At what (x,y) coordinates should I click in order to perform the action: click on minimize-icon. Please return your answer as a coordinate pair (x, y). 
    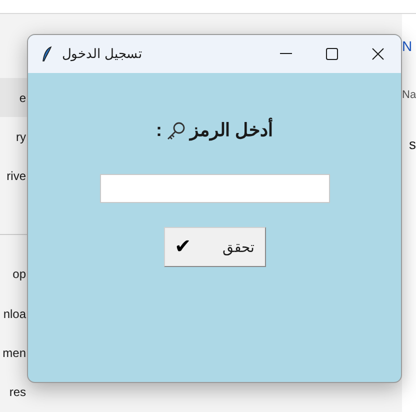
    Looking at the image, I should click on (286, 54).